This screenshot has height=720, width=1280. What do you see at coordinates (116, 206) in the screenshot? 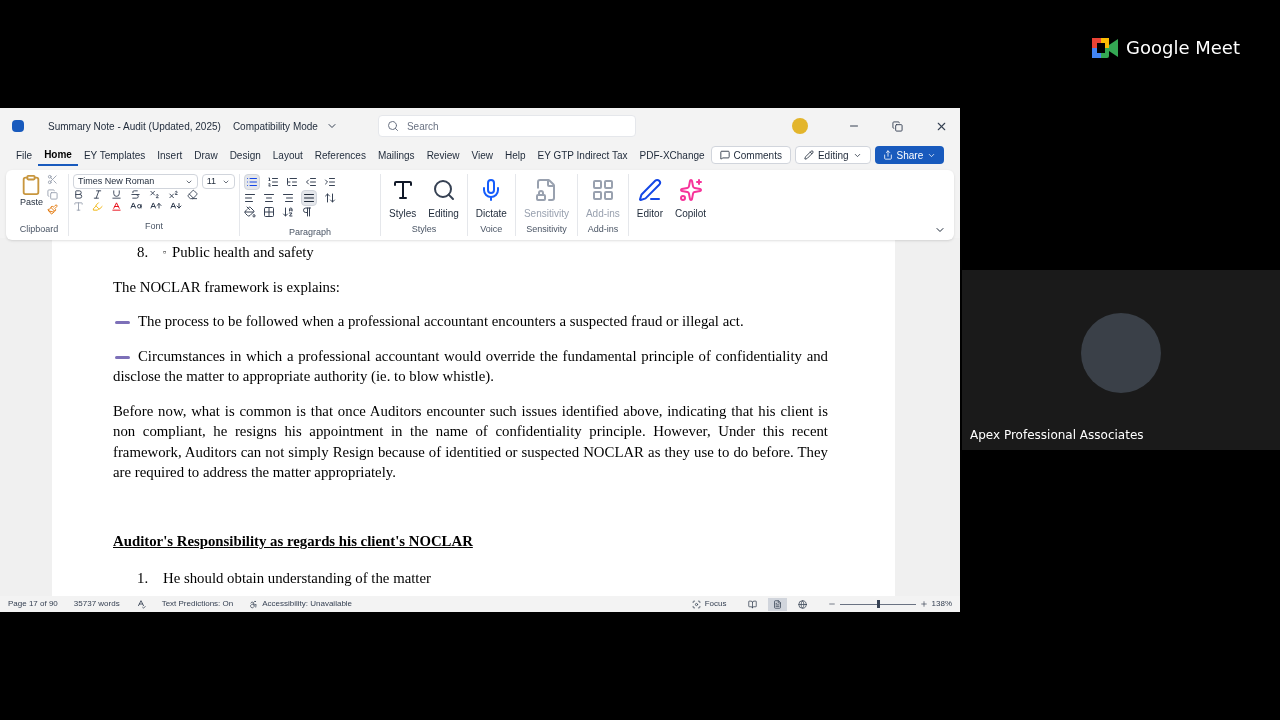
I see `font-color-icon` at bounding box center [116, 206].